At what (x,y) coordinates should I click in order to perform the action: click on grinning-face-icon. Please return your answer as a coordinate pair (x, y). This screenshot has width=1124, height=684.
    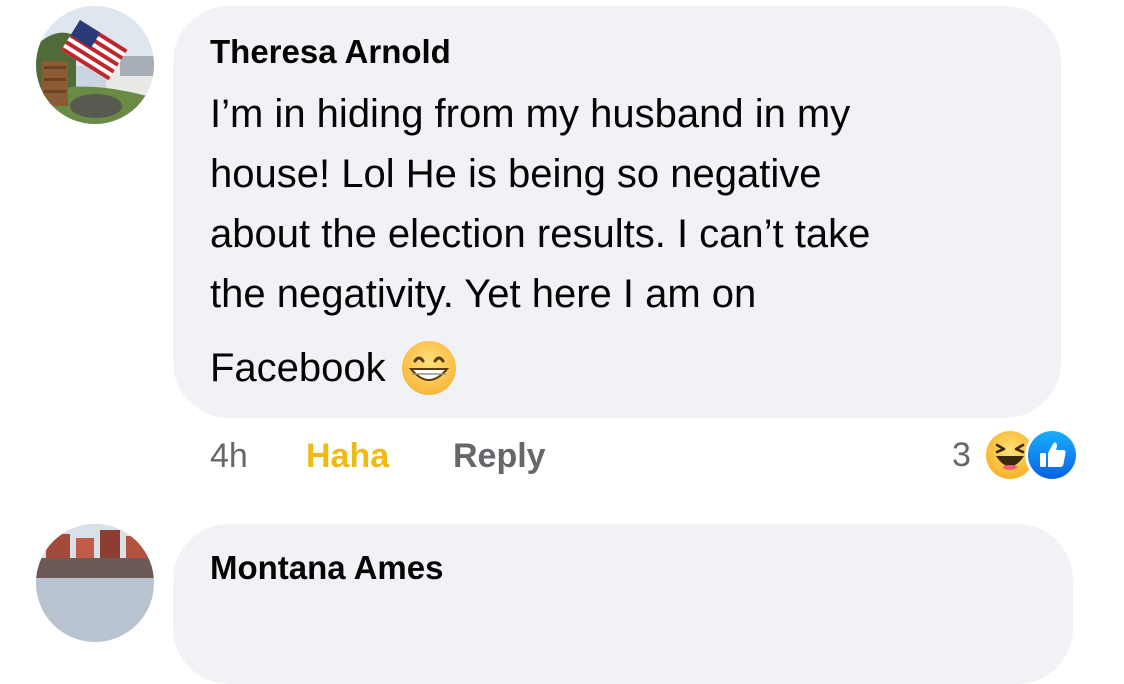
    Looking at the image, I should click on (429, 368).